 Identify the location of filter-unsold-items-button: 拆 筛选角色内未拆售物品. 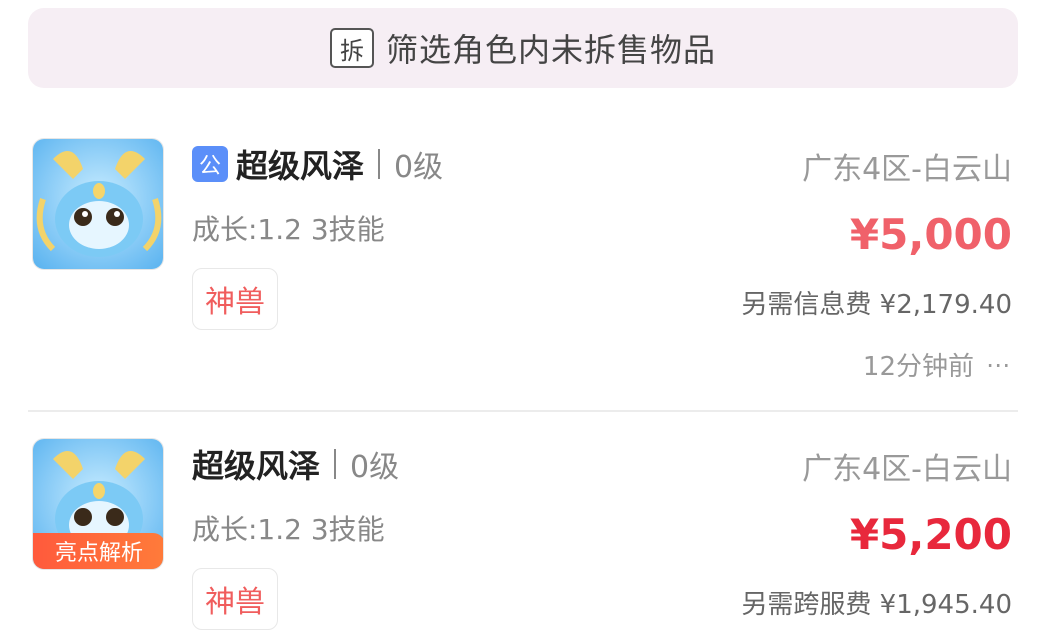
(523, 48).